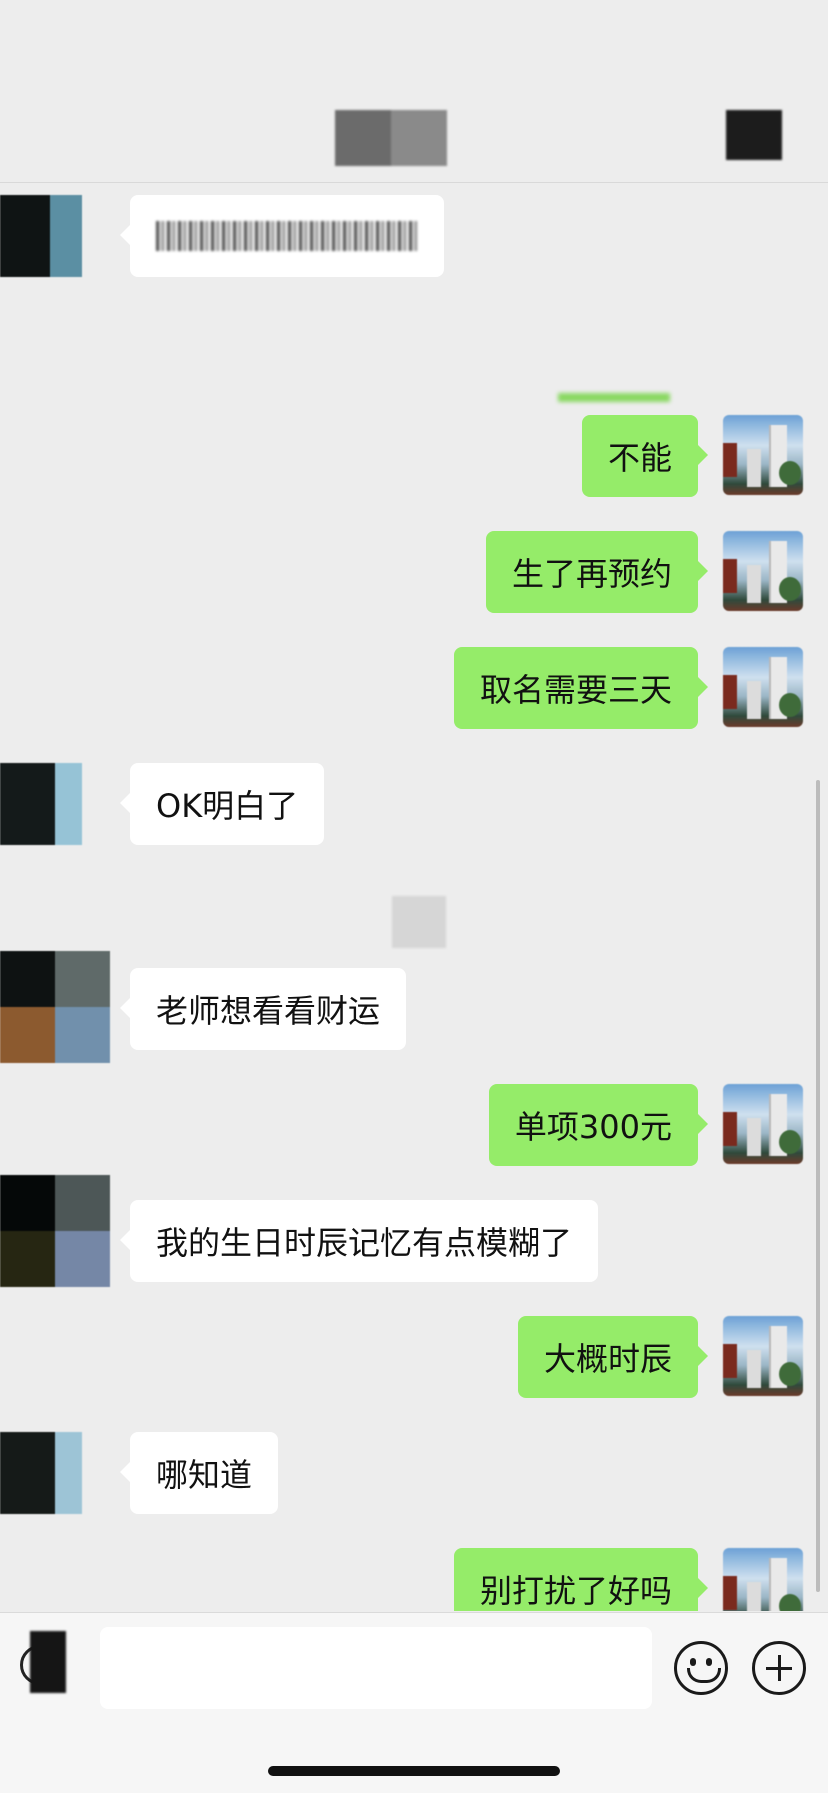  Describe the element at coordinates (779, 1668) in the screenshot. I see `plus-icon` at that location.